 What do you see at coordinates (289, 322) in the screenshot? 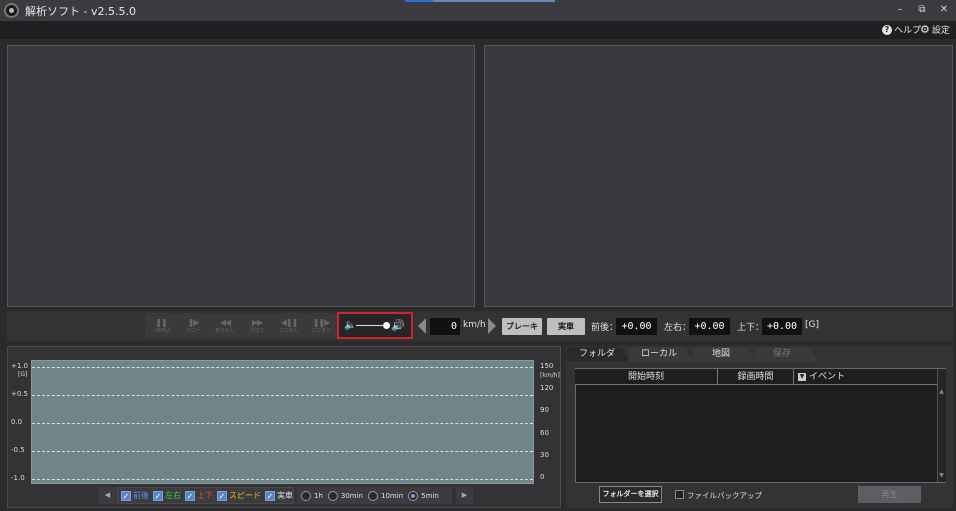
I see `frame-back-icon: ◀❚❚` at bounding box center [289, 322].